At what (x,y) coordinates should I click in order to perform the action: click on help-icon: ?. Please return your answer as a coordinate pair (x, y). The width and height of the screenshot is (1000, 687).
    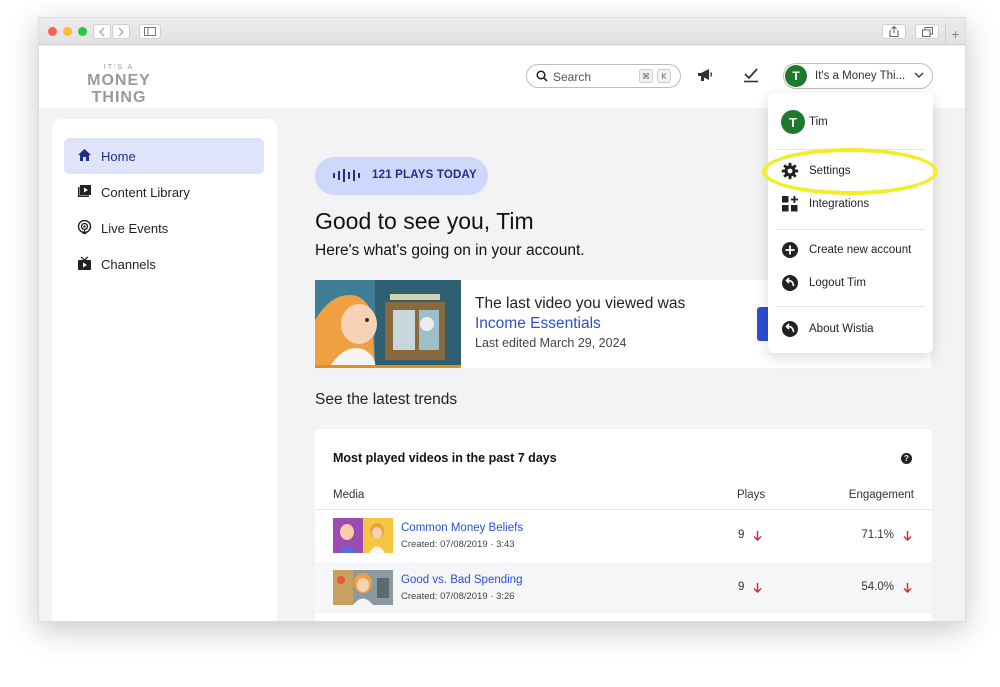
    Looking at the image, I should click on (906, 458).